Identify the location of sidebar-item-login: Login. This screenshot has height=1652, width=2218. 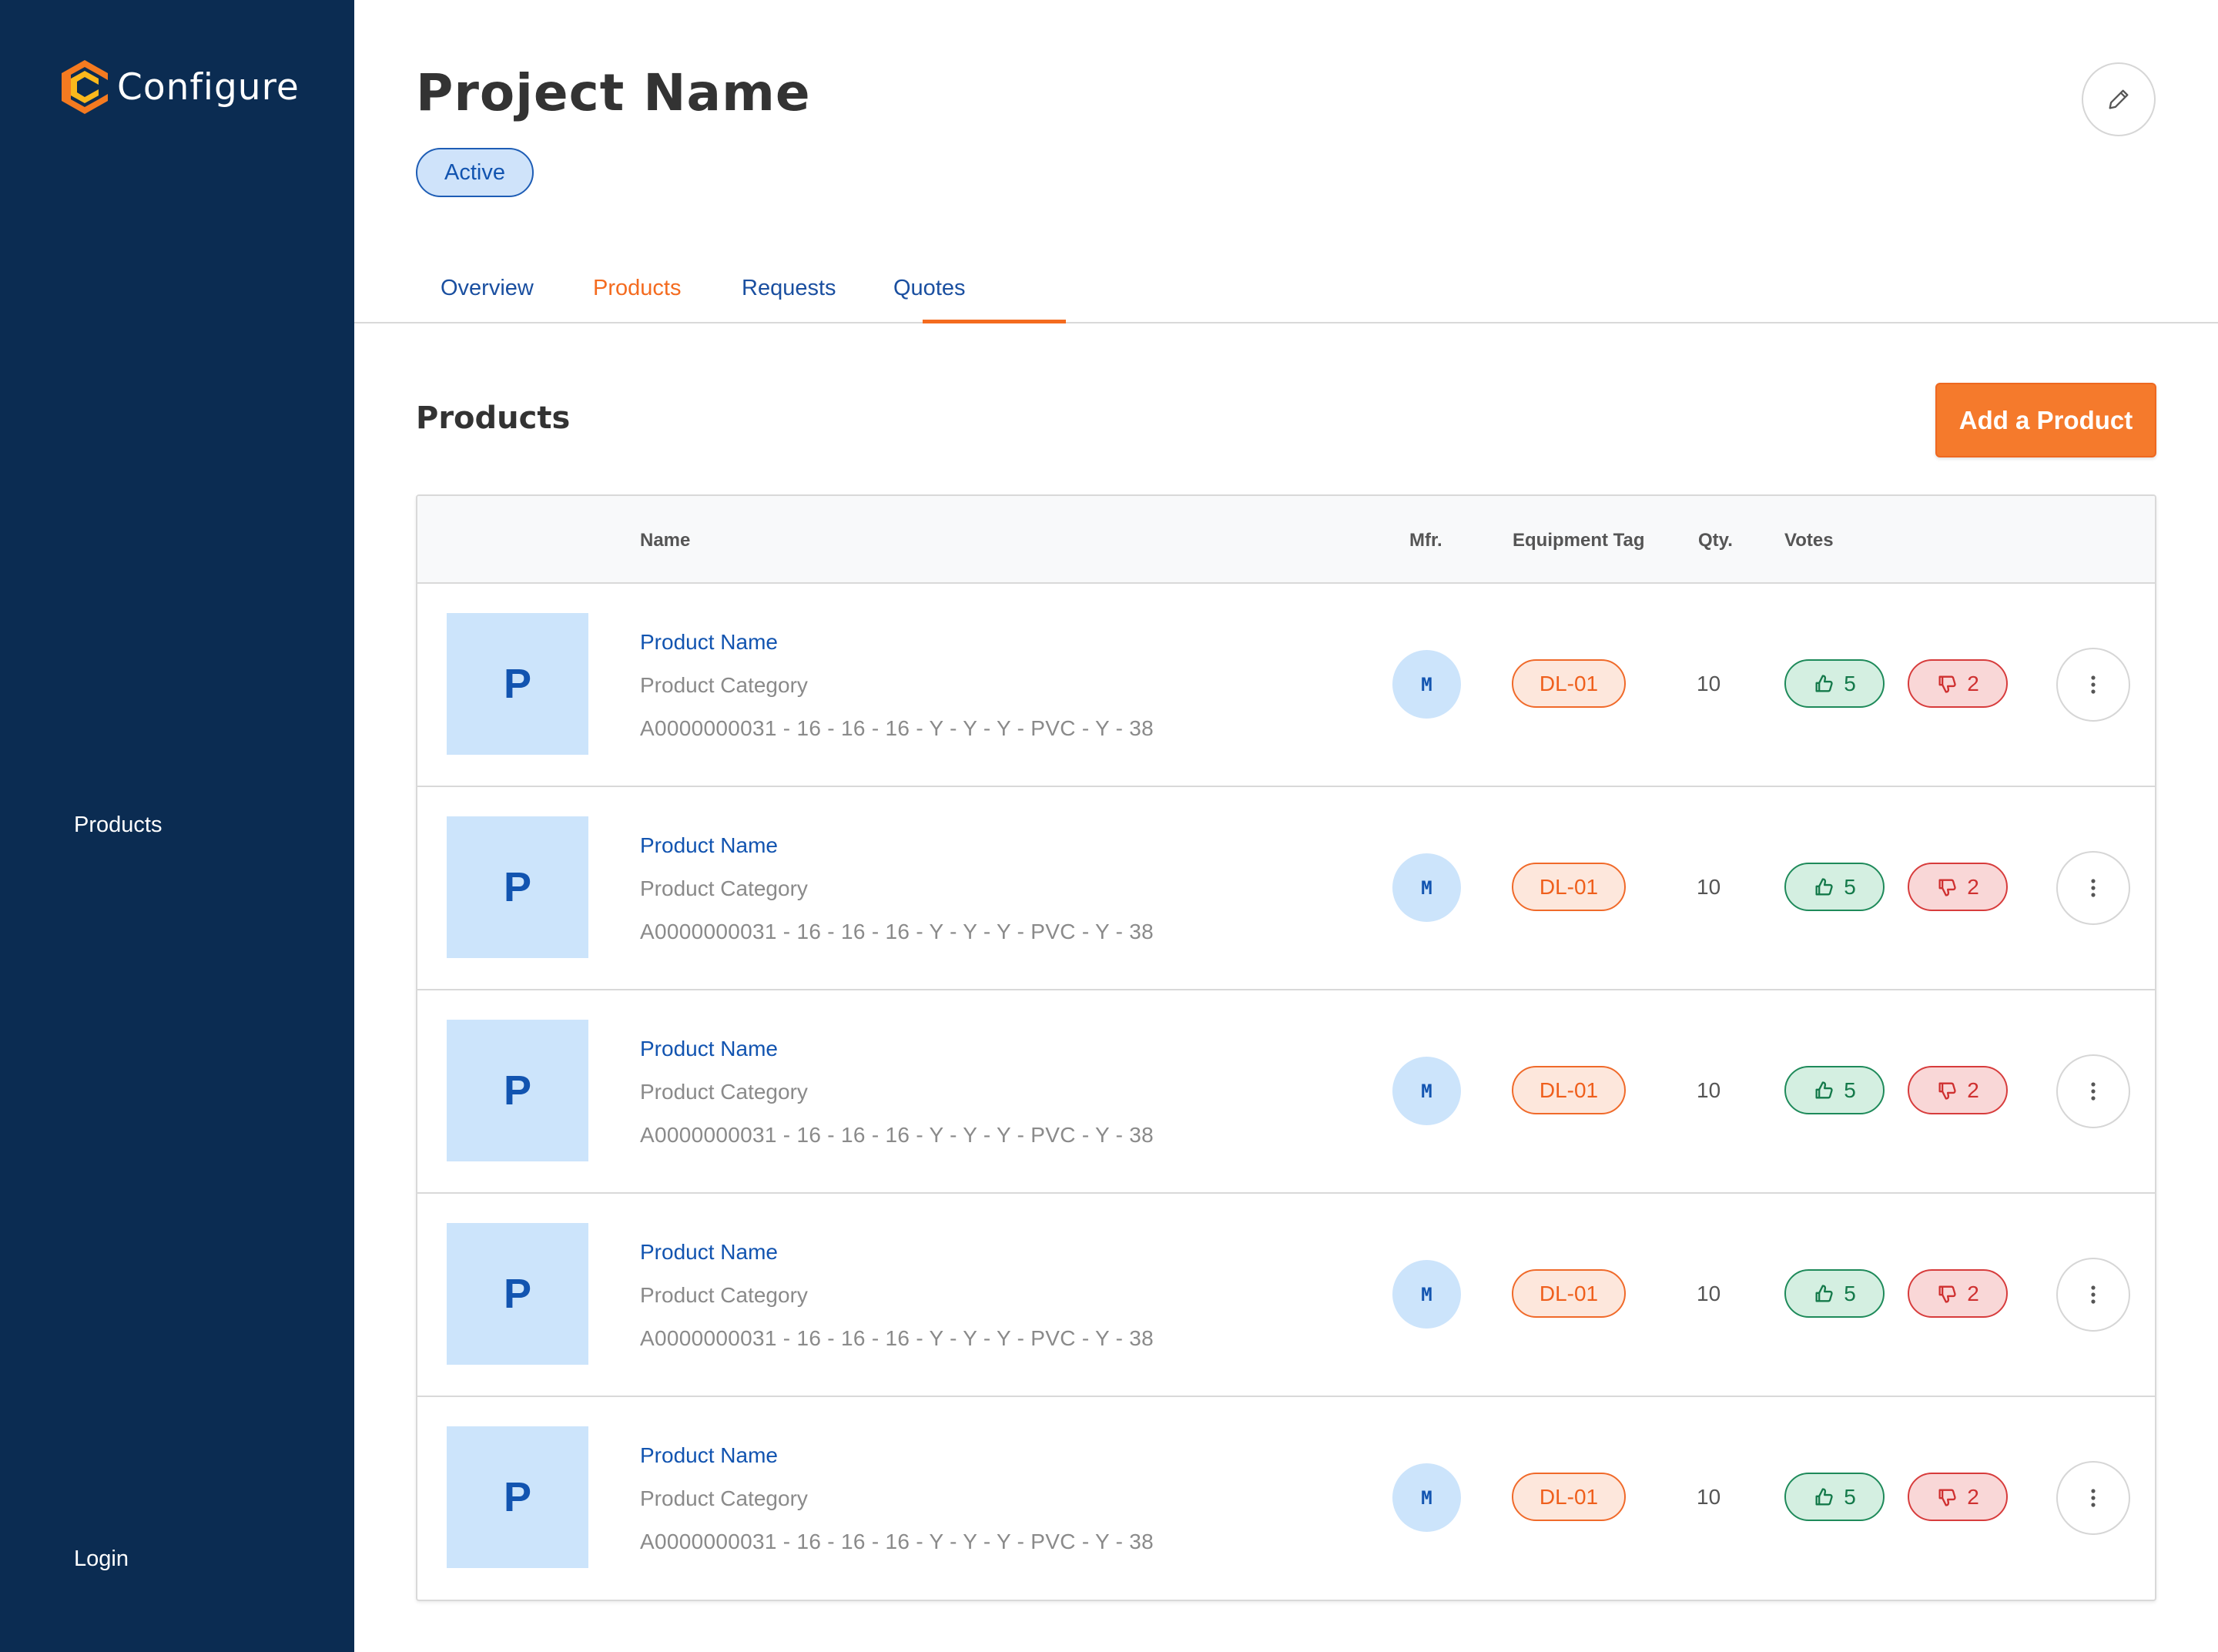
(102, 1559).